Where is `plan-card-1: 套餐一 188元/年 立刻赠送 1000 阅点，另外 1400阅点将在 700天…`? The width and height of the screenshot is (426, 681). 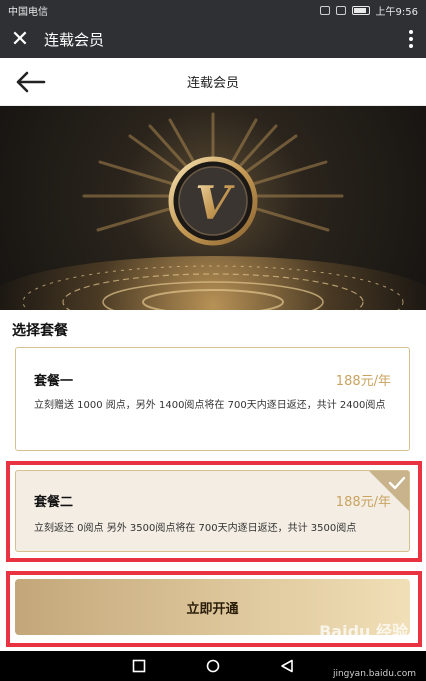 plan-card-1: 套餐一 188元/年 立刻赠送 1000 阅点，另外 1400阅点将在 700天… is located at coordinates (212, 399).